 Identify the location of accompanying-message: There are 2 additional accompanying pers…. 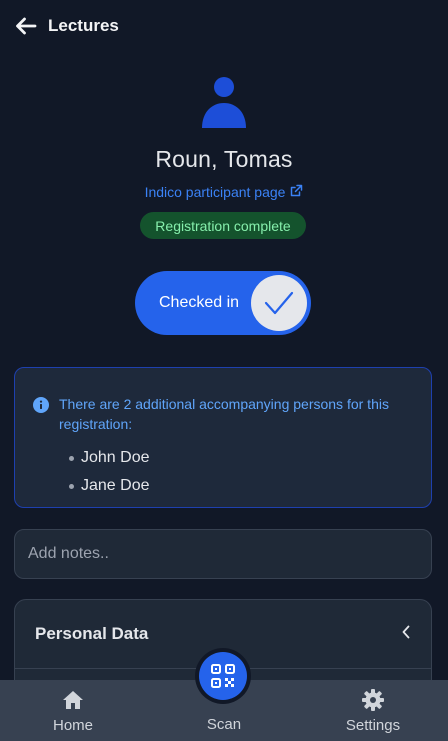
(224, 414).